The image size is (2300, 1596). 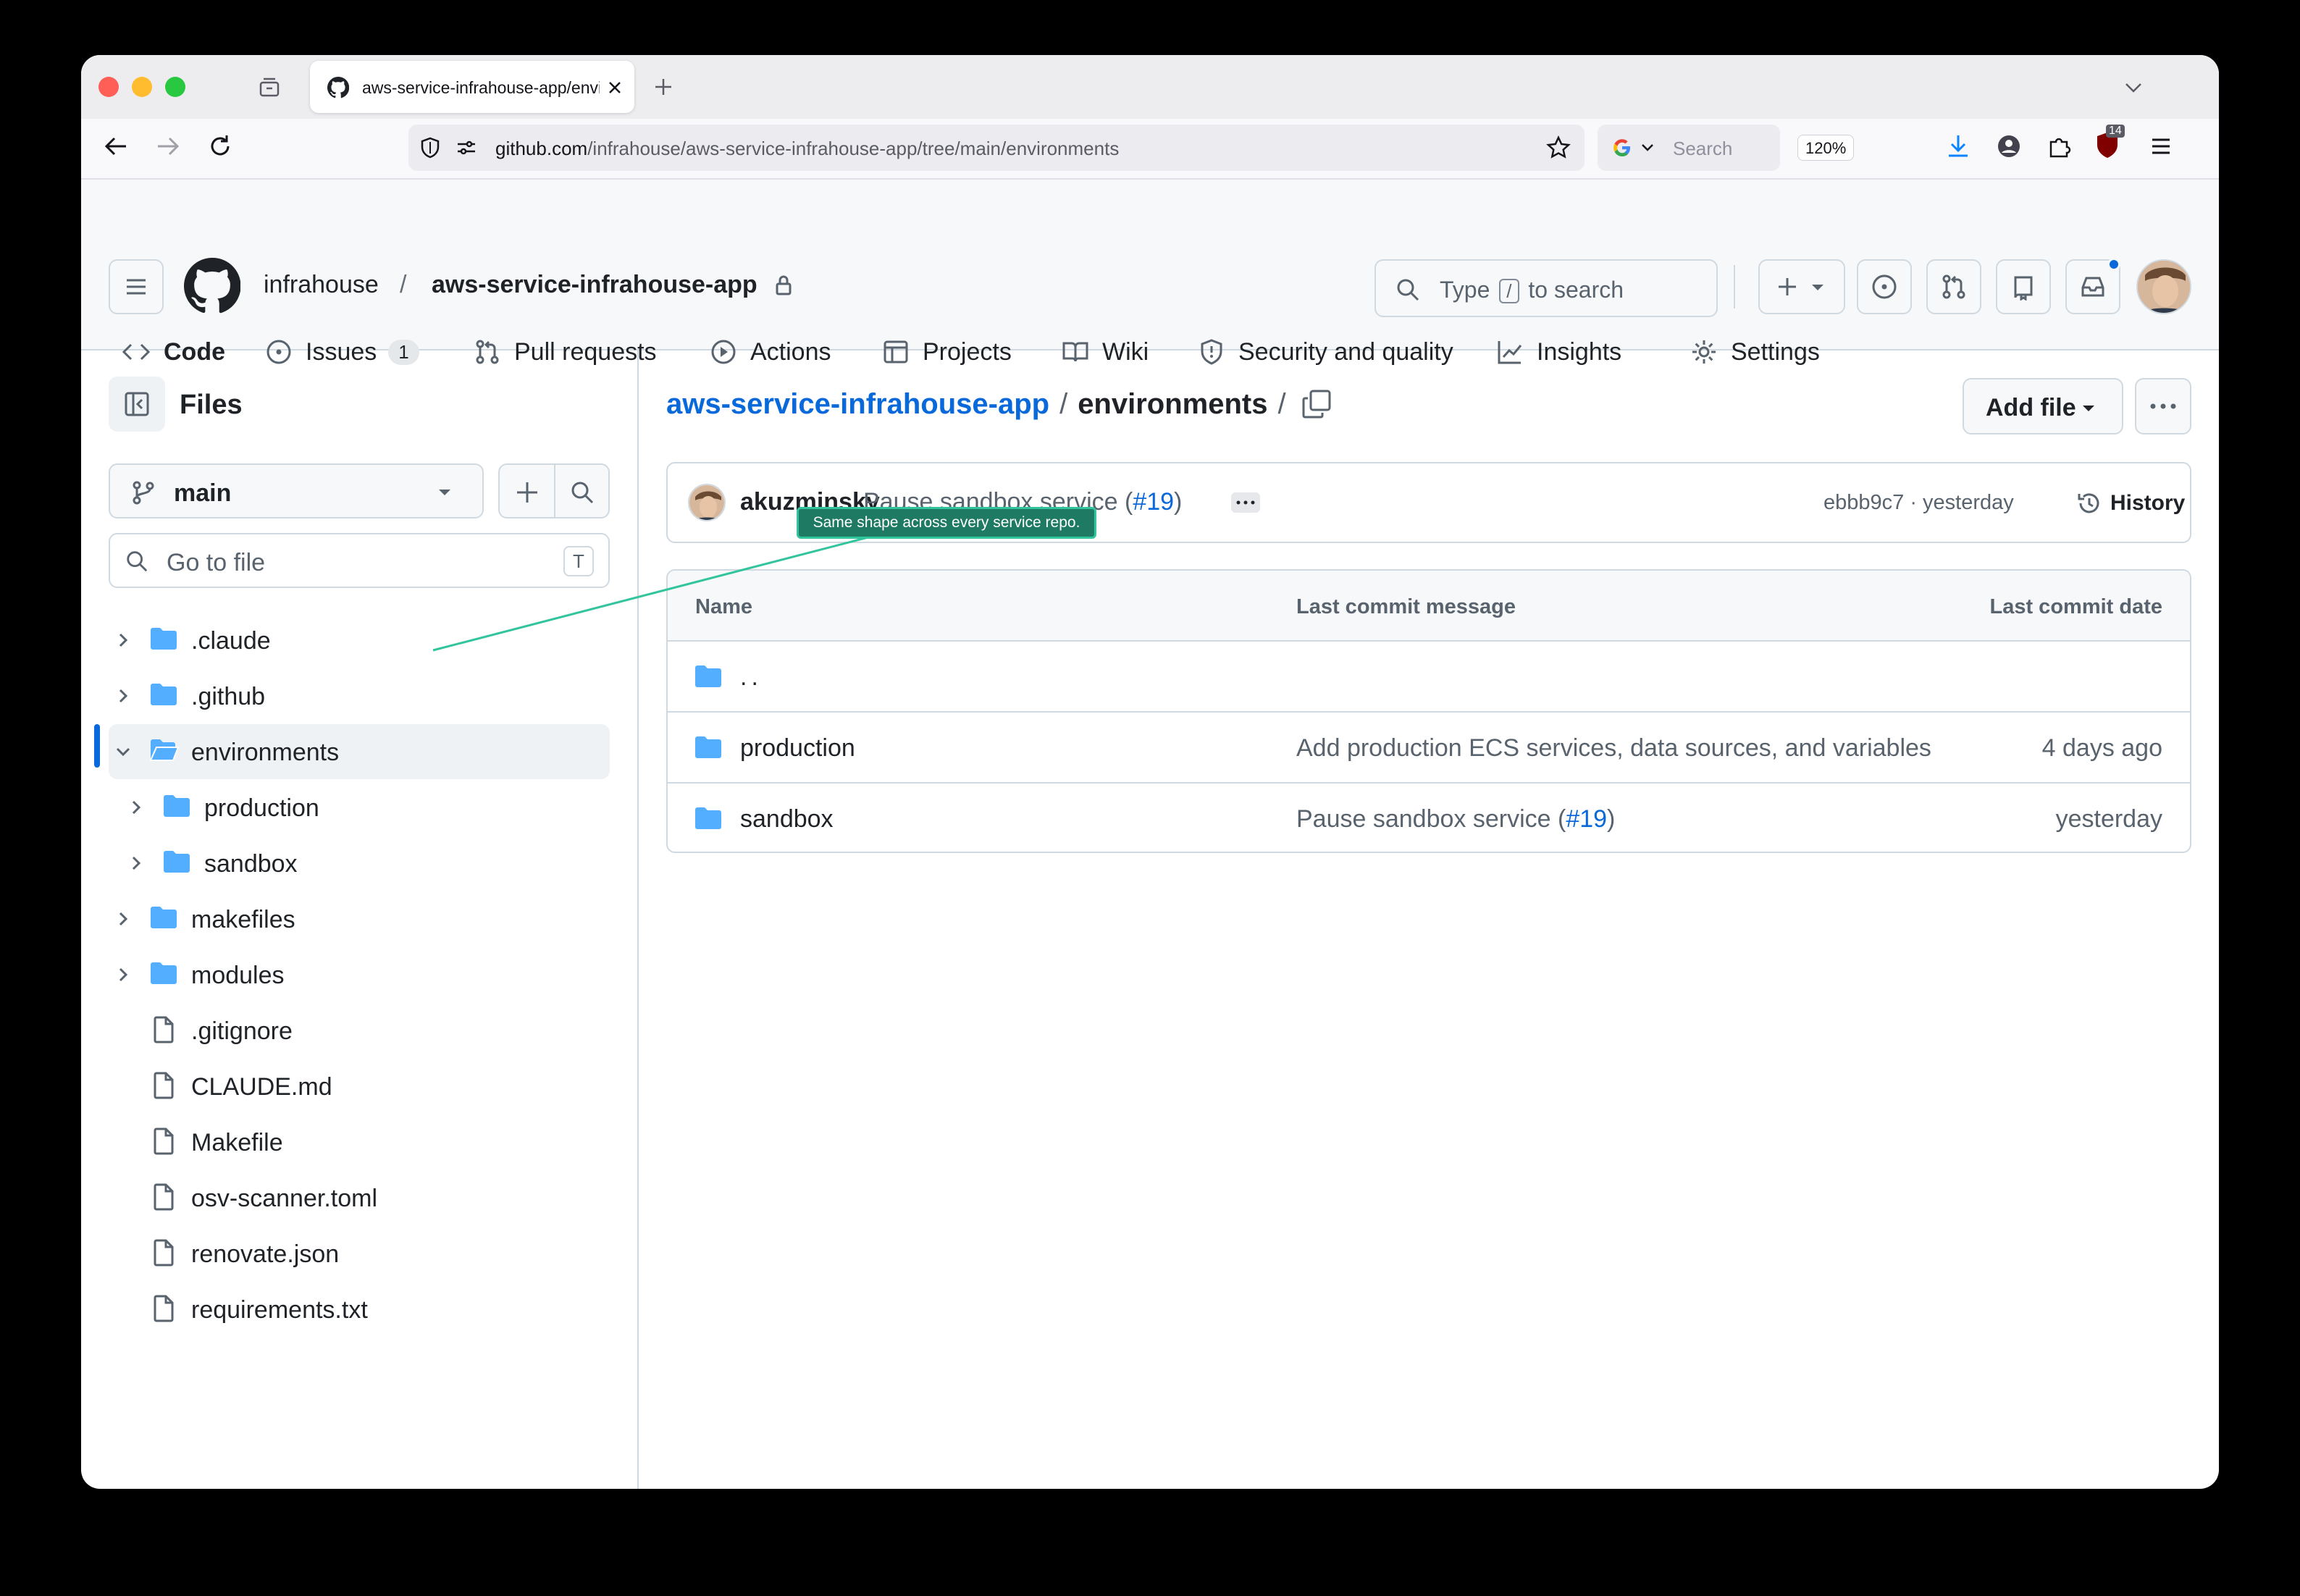 I want to click on reload-icon, so click(x=220, y=146).